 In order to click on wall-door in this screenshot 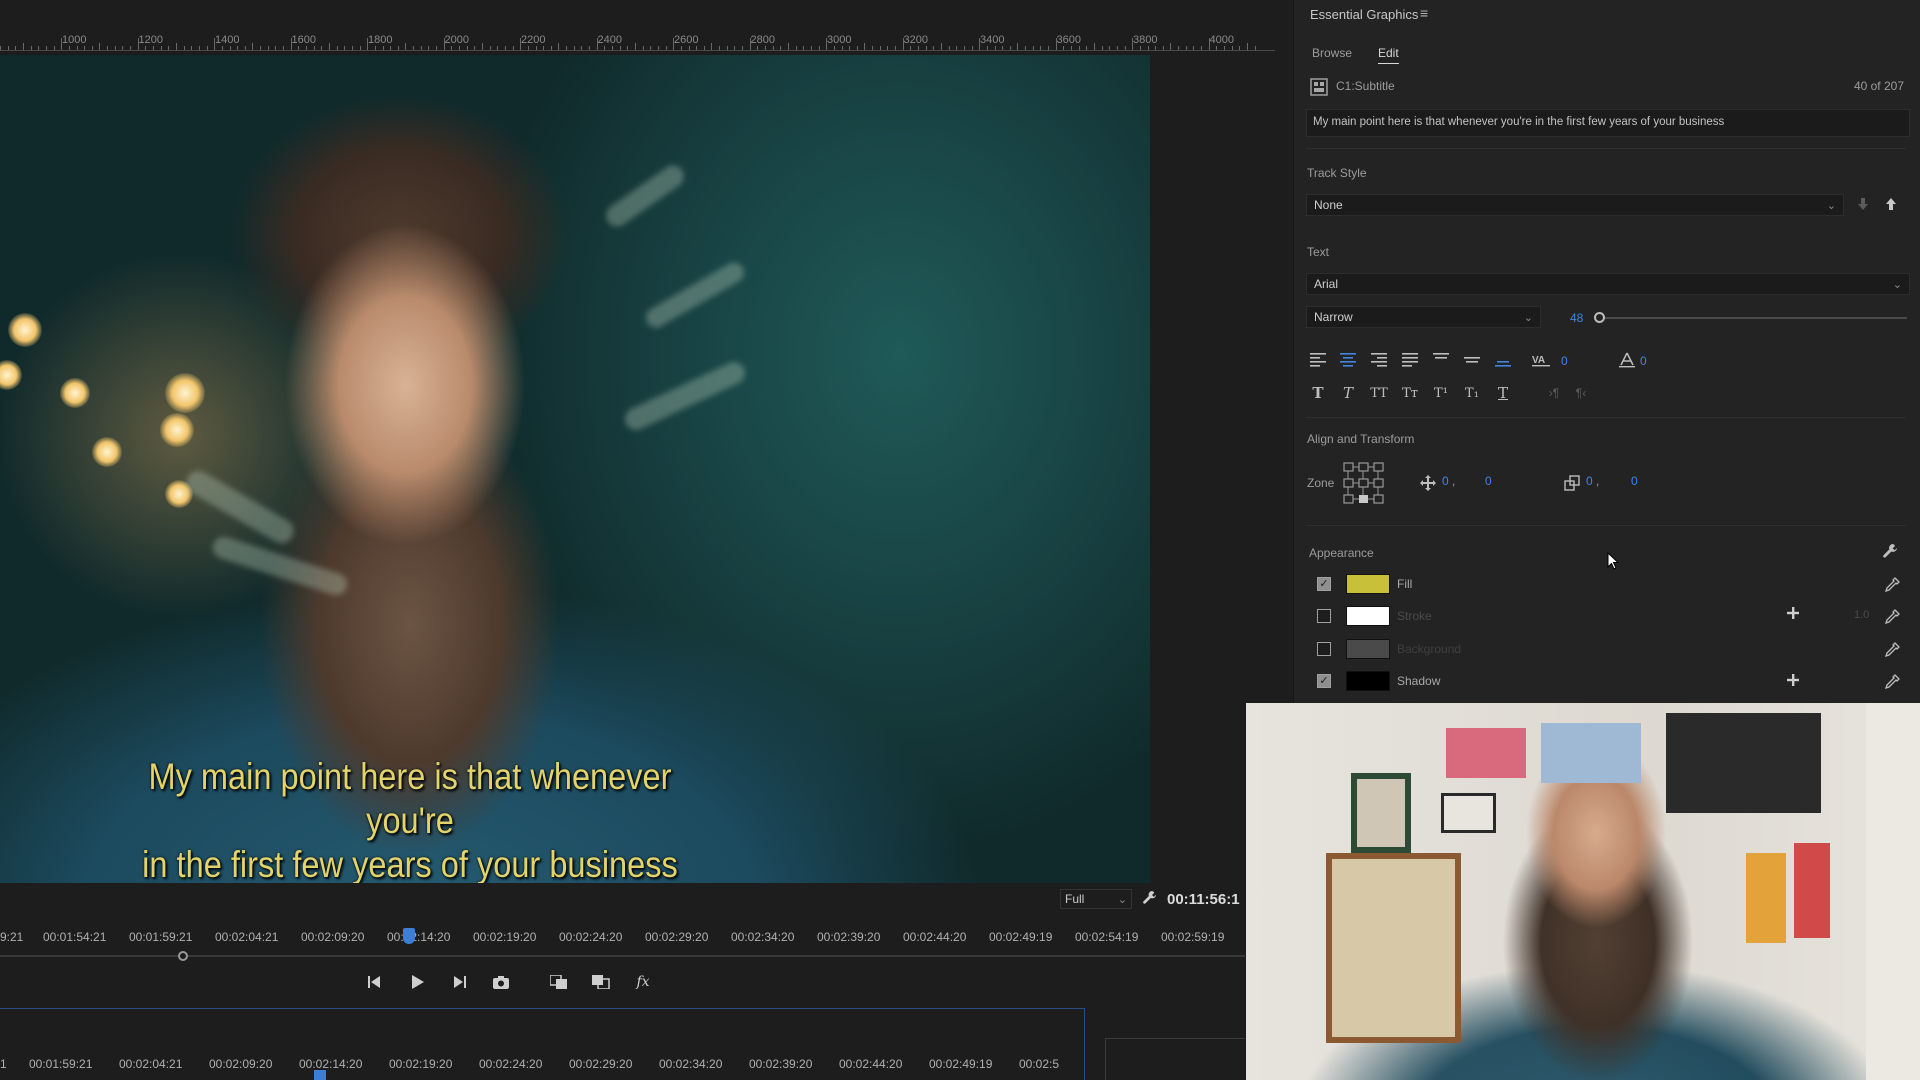, I will do `click(1893, 891)`.